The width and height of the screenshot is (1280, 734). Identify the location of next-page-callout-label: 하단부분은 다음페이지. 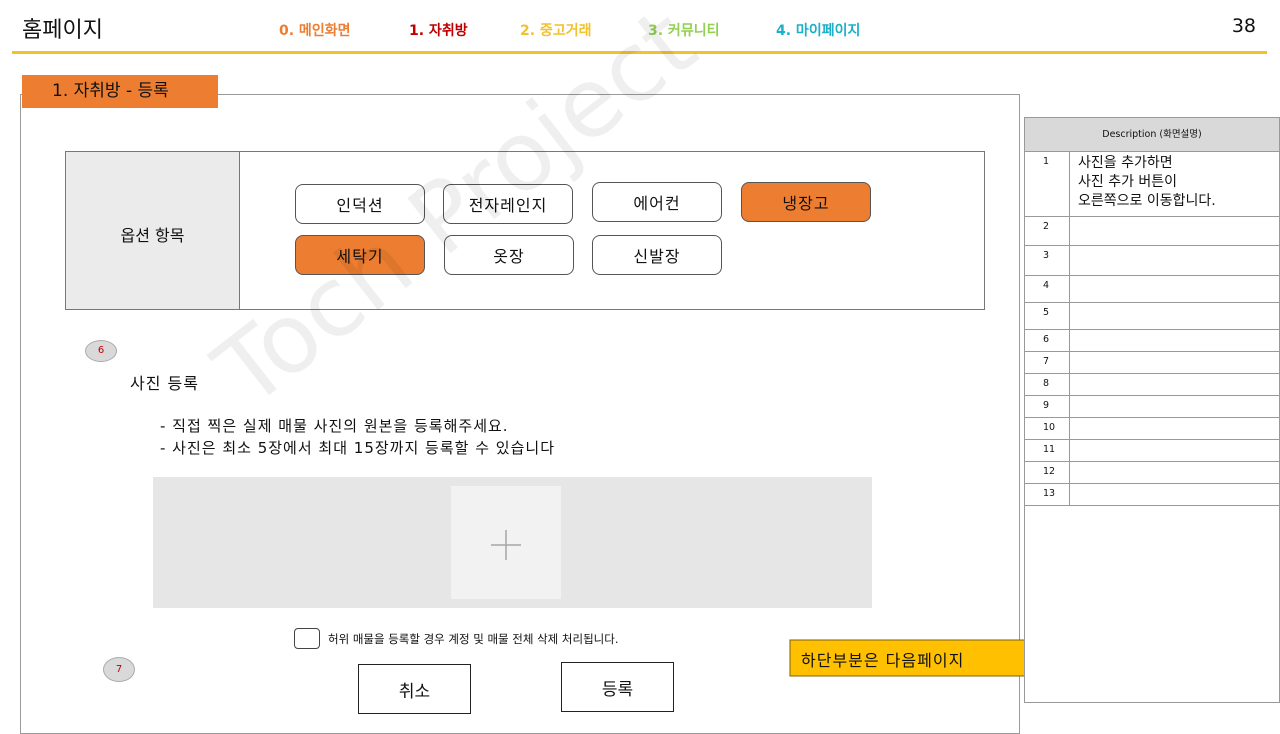
(883, 660).